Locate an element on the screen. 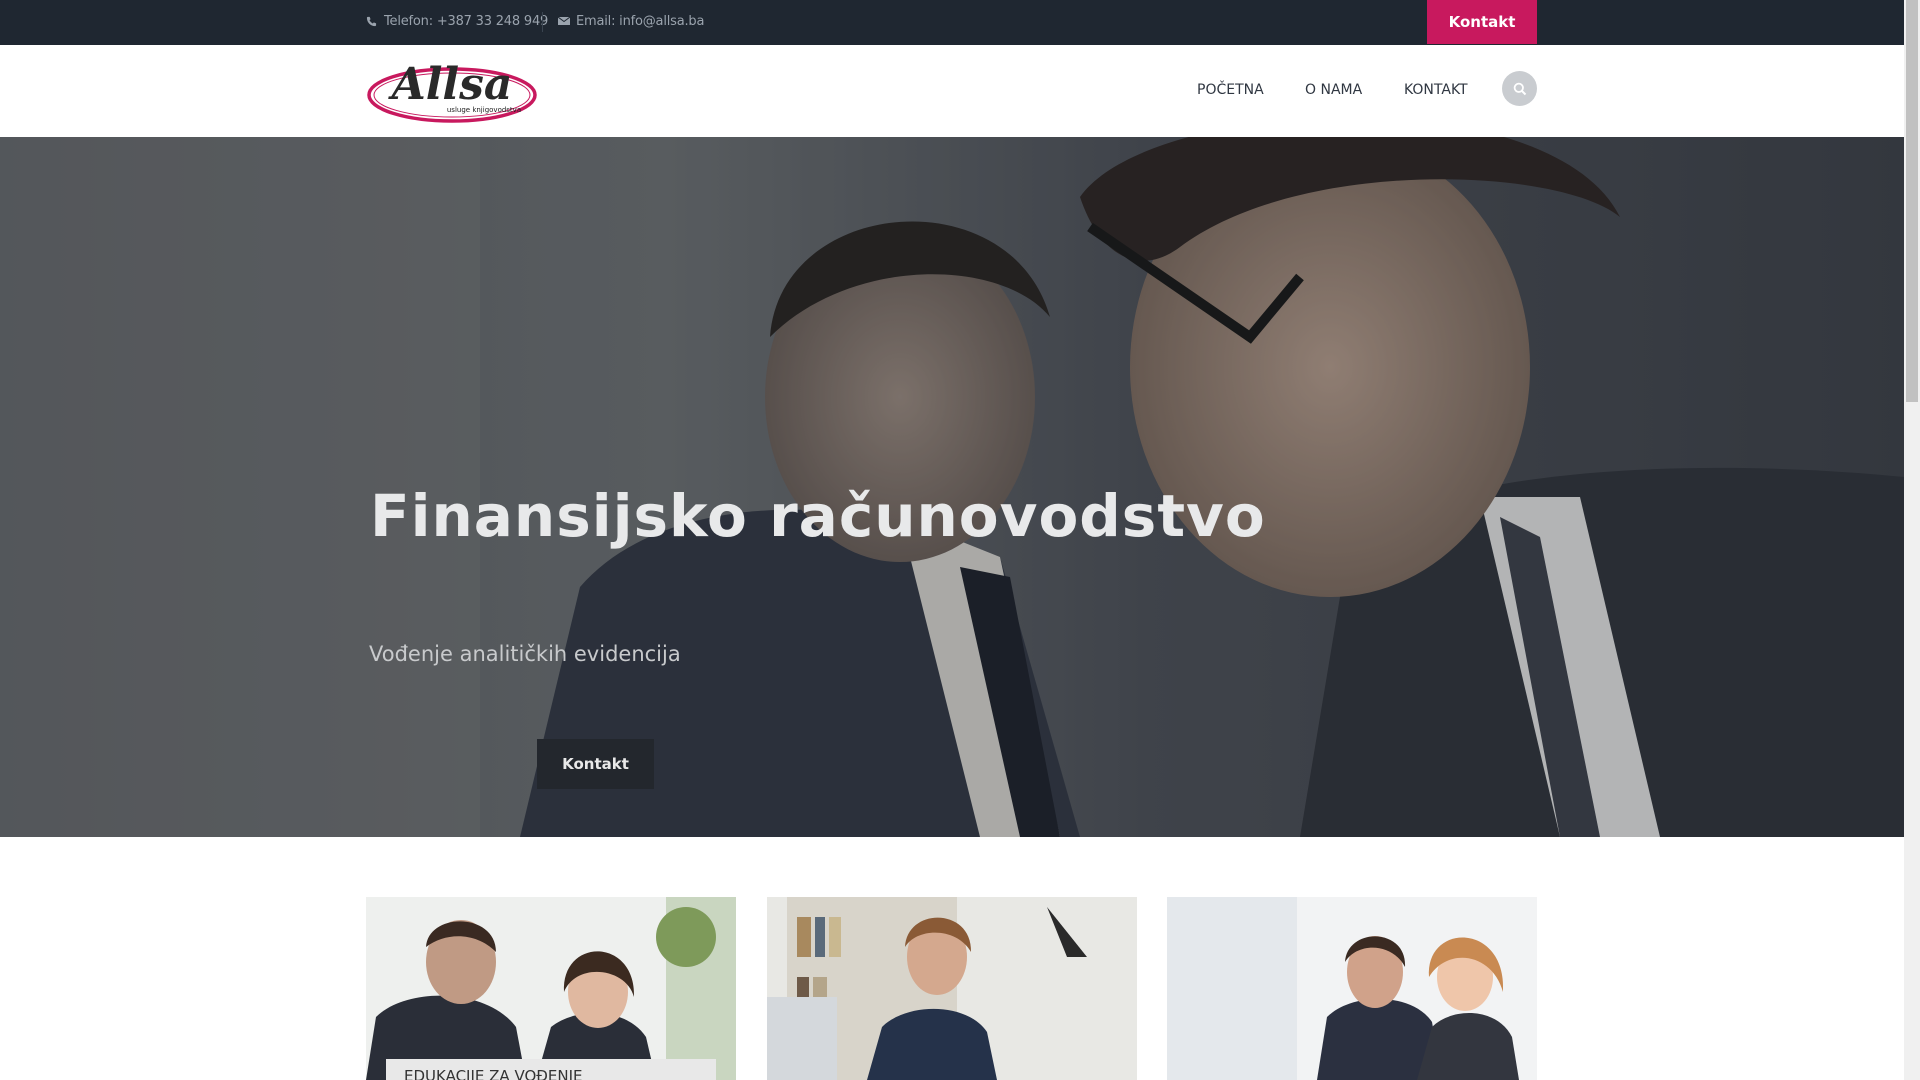 The width and height of the screenshot is (1920, 1080). service-card-1: EDUKACIJE ZA VOĐENJE is located at coordinates (551, 988).